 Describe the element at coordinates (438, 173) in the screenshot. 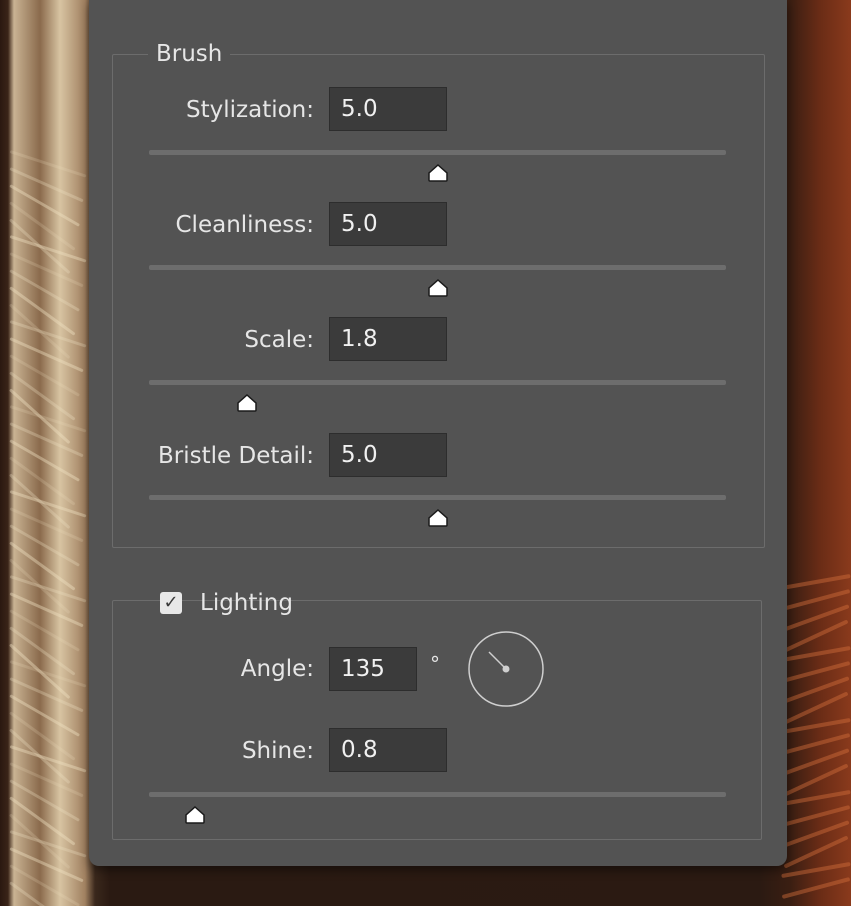

I see `stylization-slider-thumb` at that location.